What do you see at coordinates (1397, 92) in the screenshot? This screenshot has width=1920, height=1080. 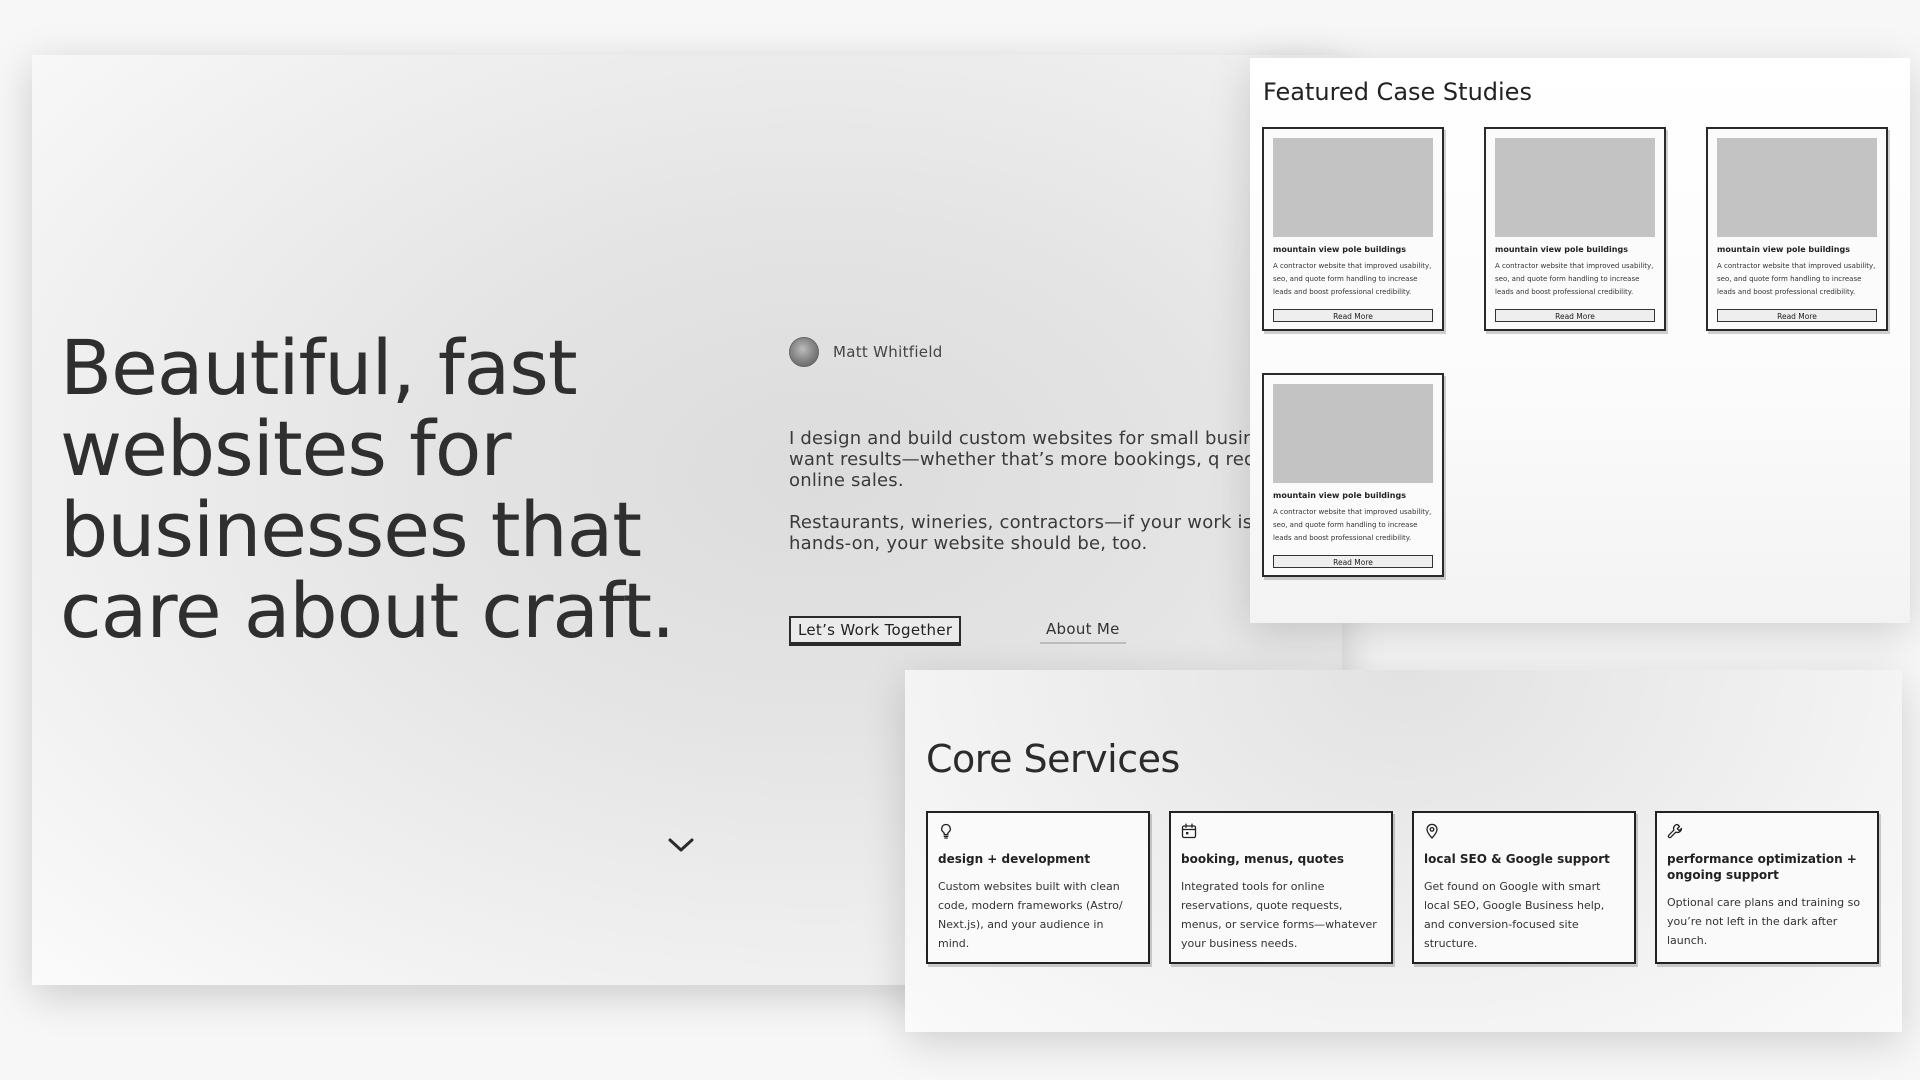 I see `case-studies-title: Featured Case Studies` at bounding box center [1397, 92].